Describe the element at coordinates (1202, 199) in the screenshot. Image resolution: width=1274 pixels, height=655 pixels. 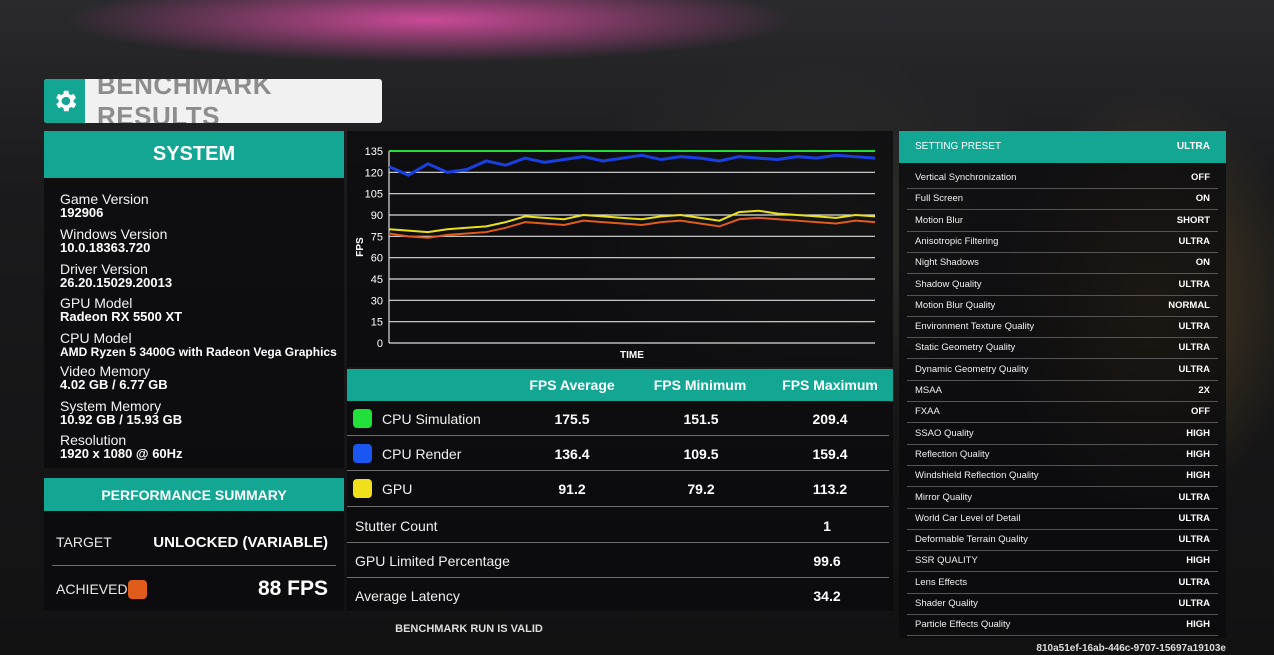
I see `setting-value: ON` at that location.